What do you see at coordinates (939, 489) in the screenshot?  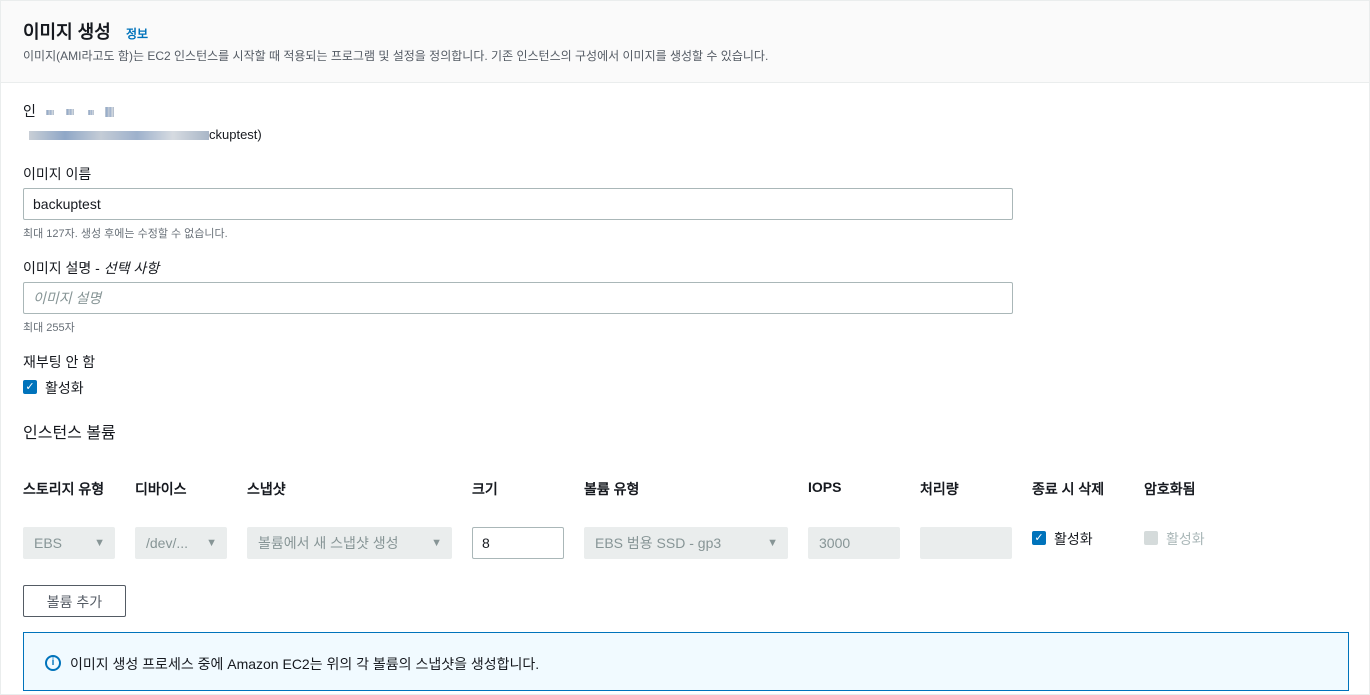 I see `col-throughput: 처리량` at bounding box center [939, 489].